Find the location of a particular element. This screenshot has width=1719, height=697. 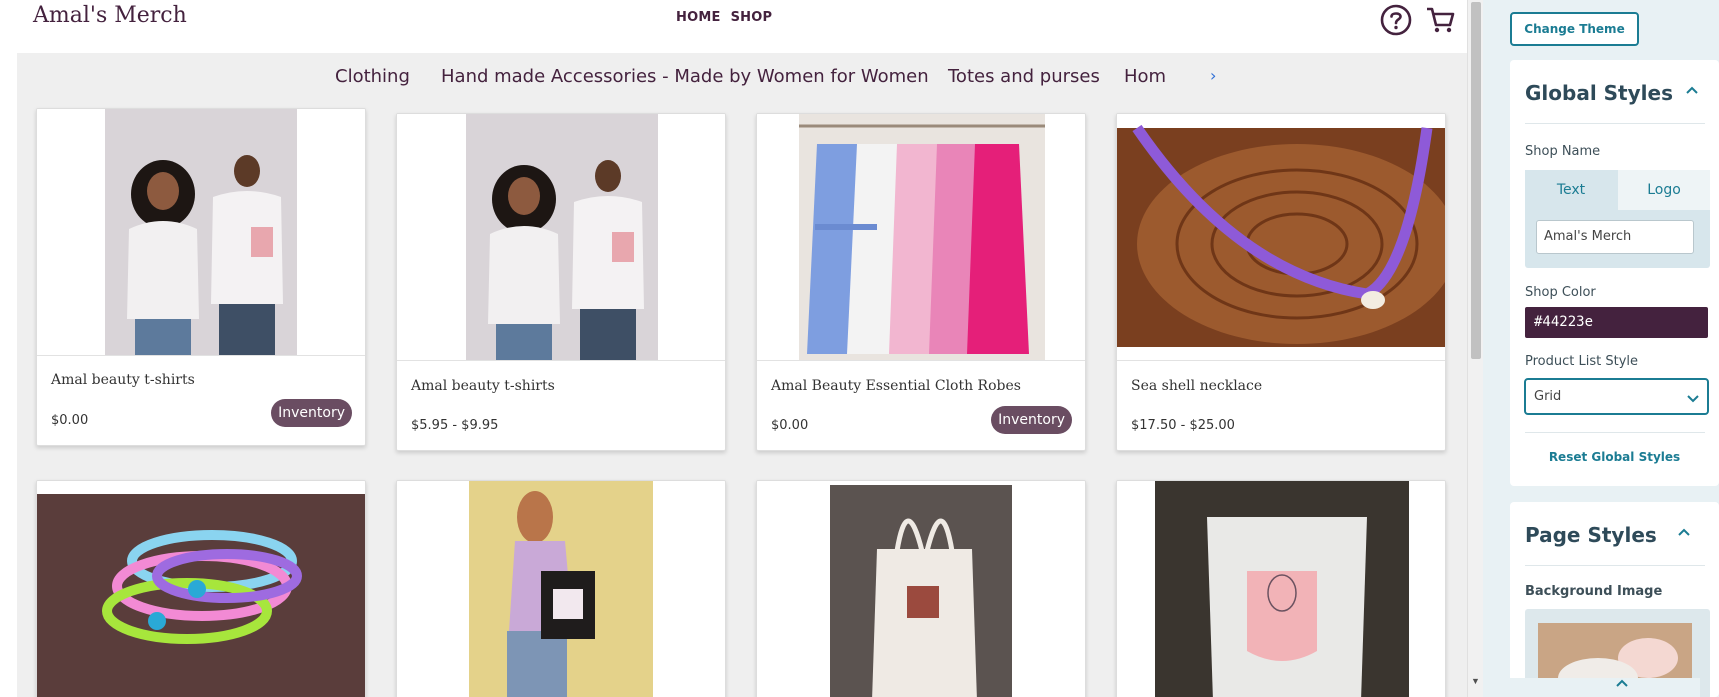

product-card: Amal beauty t-shirts $5.95 - $9.95 is located at coordinates (561, 282).